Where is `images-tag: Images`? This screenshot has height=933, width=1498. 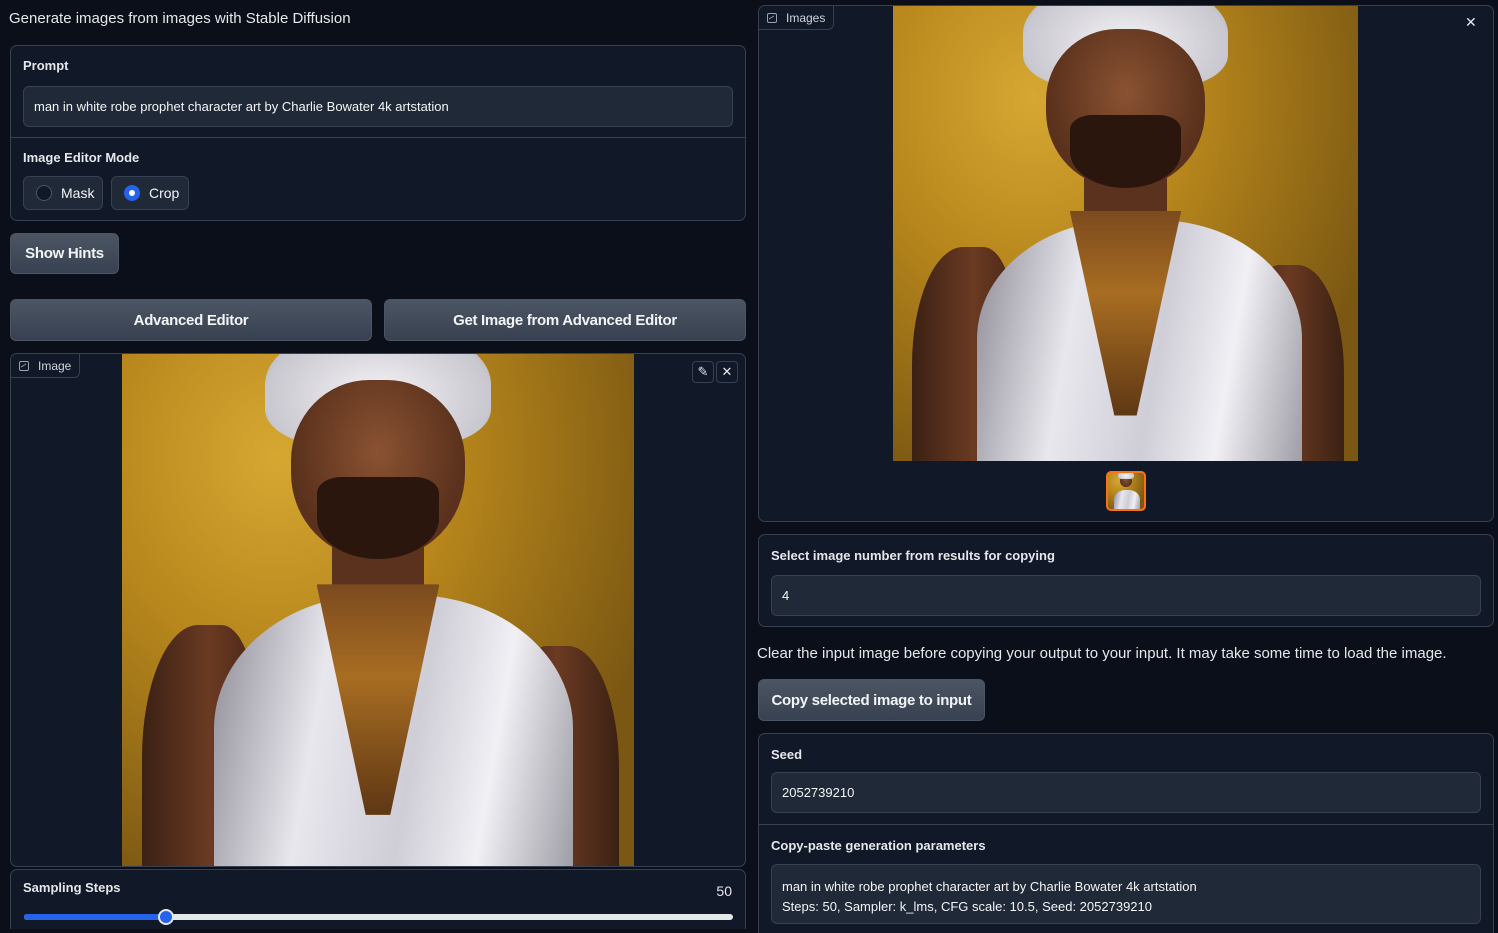 images-tag: Images is located at coordinates (797, 18).